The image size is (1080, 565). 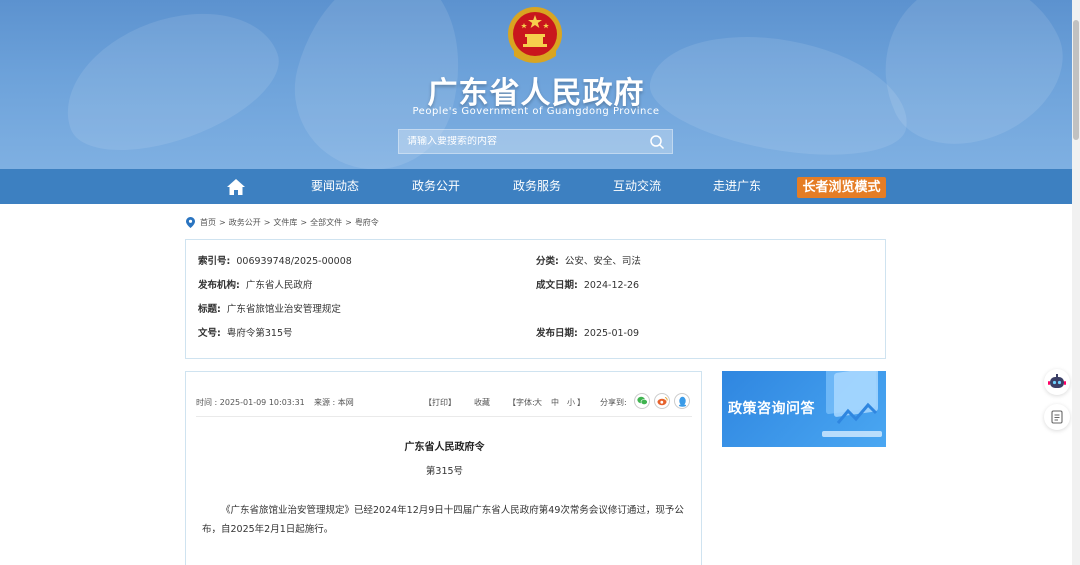 What do you see at coordinates (1076, 282) in the screenshot?
I see `page-scrollbar` at bounding box center [1076, 282].